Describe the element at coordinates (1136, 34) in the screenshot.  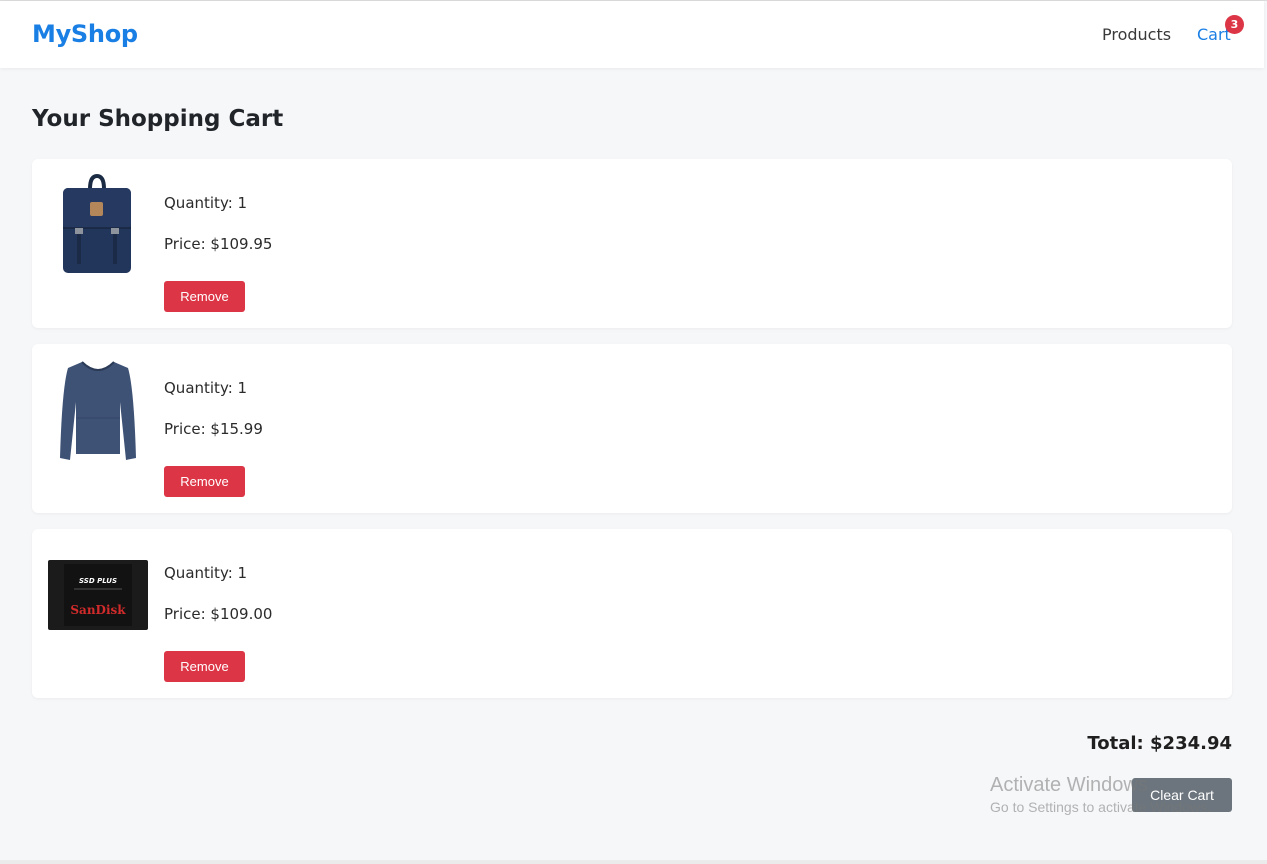
I see `nav-products-link: Products` at that location.